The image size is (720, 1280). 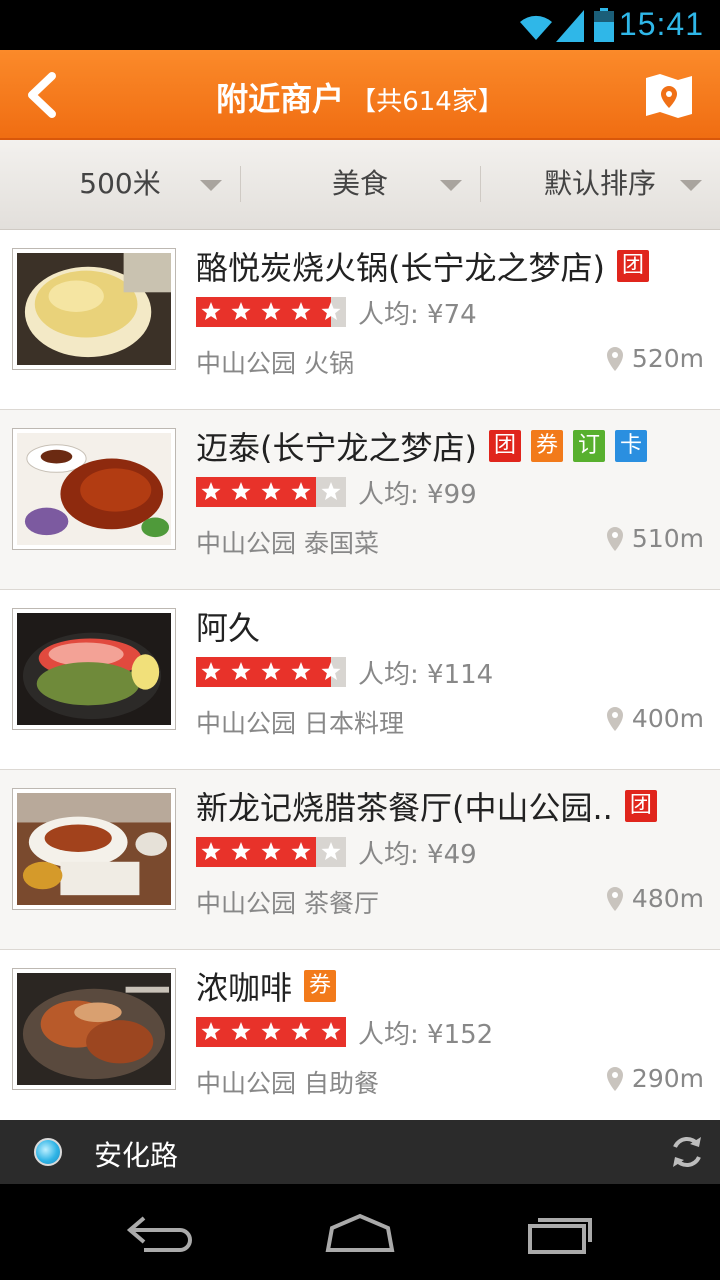 I want to click on merchant-name: 新龙记烧腊茶餐厅(中山公园.., so click(x=404, y=808).